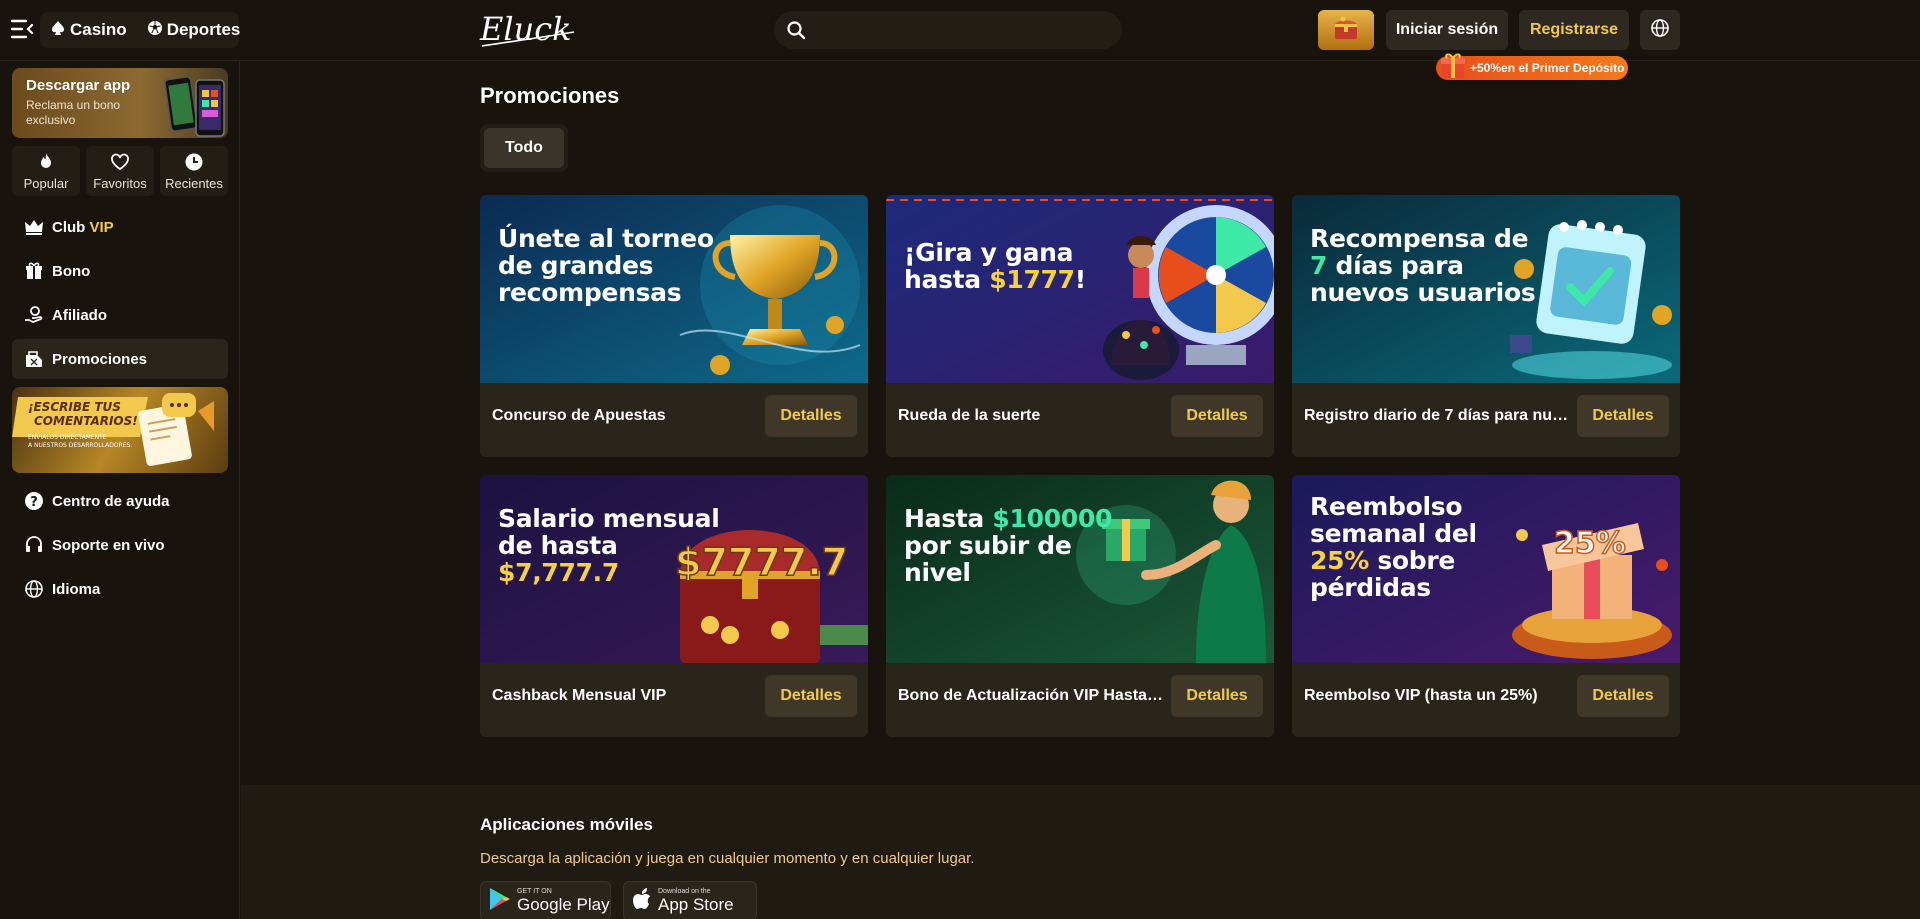  Describe the element at coordinates (120, 227) in the screenshot. I see `sidebar-item-club-vip: Club VIP` at that location.